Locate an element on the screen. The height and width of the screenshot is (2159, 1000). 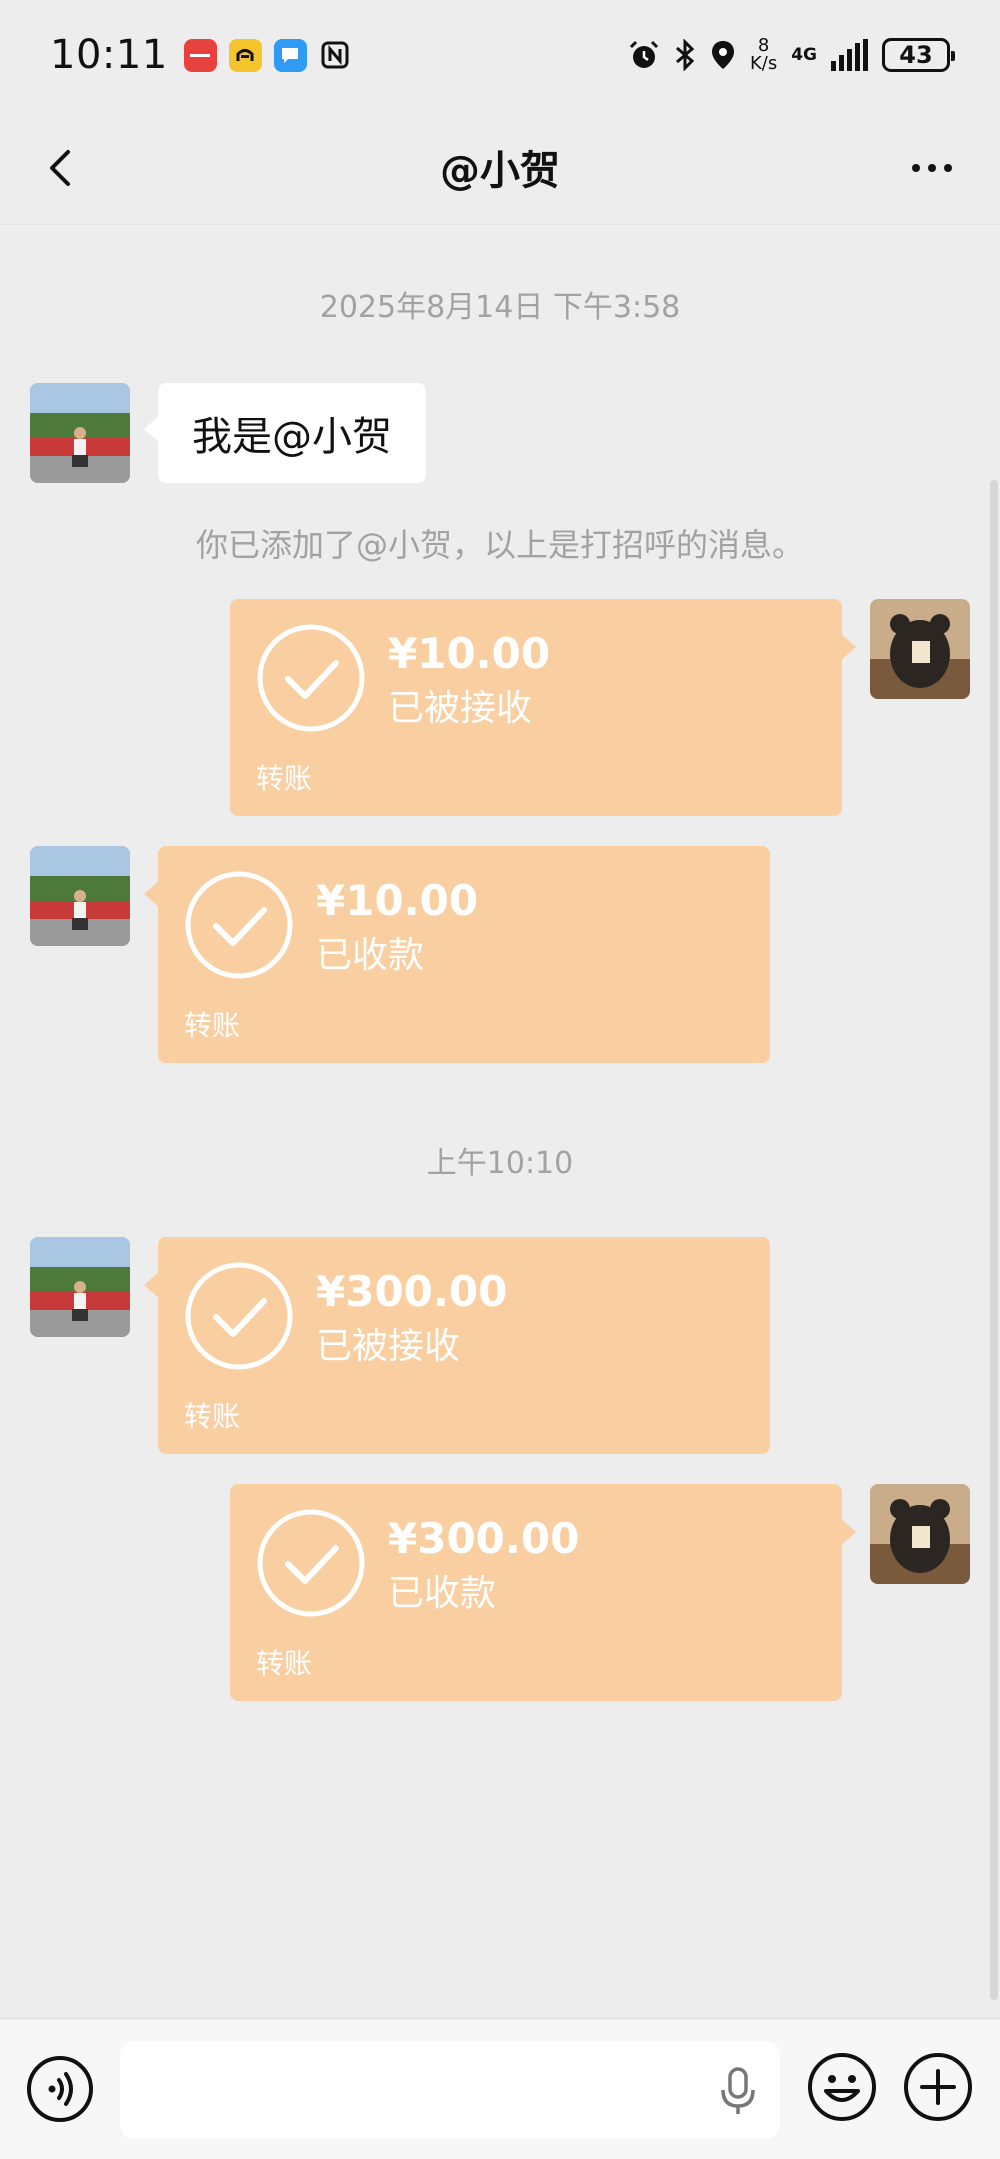
voice-mode-button is located at coordinates (60, 2089).